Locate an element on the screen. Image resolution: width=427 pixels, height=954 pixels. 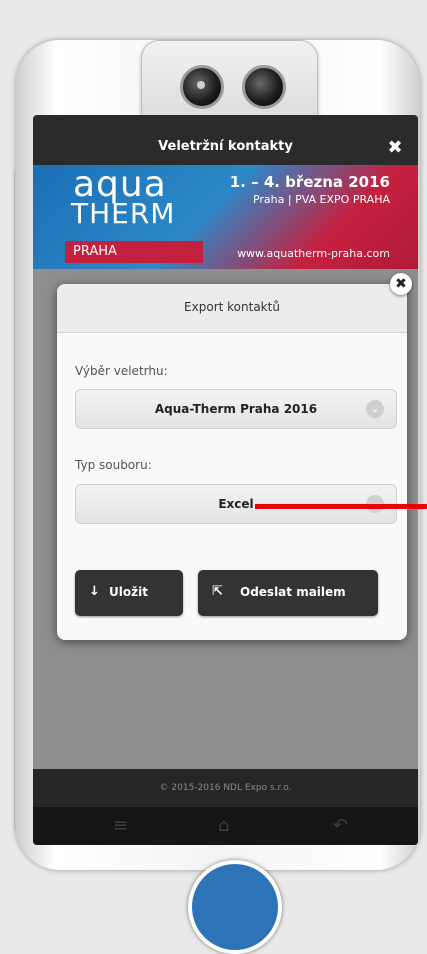
background-edge-line is located at coordinates (14, 500).